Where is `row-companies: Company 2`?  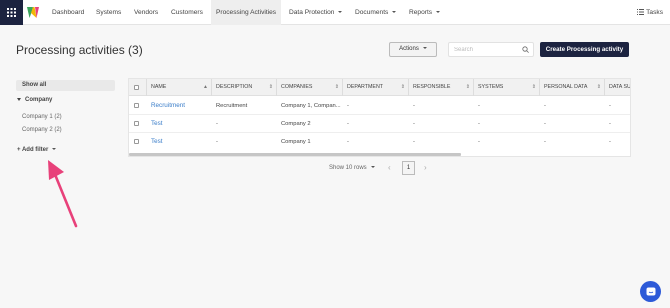 row-companies: Company 2 is located at coordinates (296, 124).